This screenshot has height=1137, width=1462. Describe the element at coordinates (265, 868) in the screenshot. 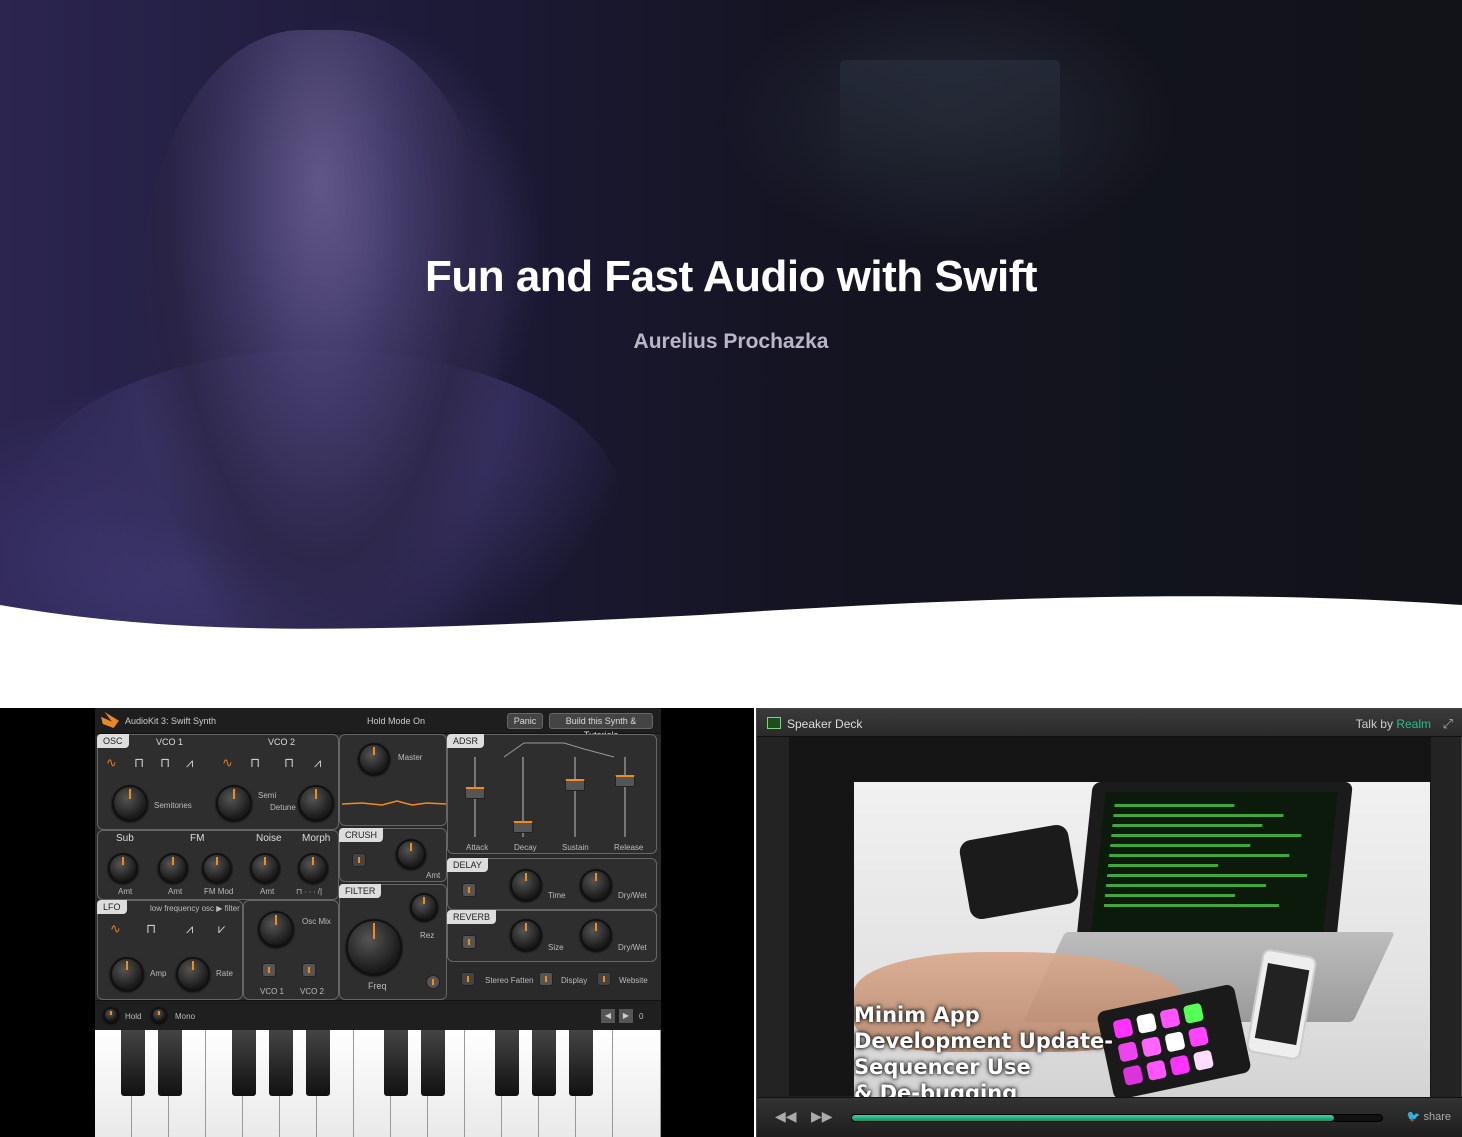

I see `noise-amt-knob` at that location.